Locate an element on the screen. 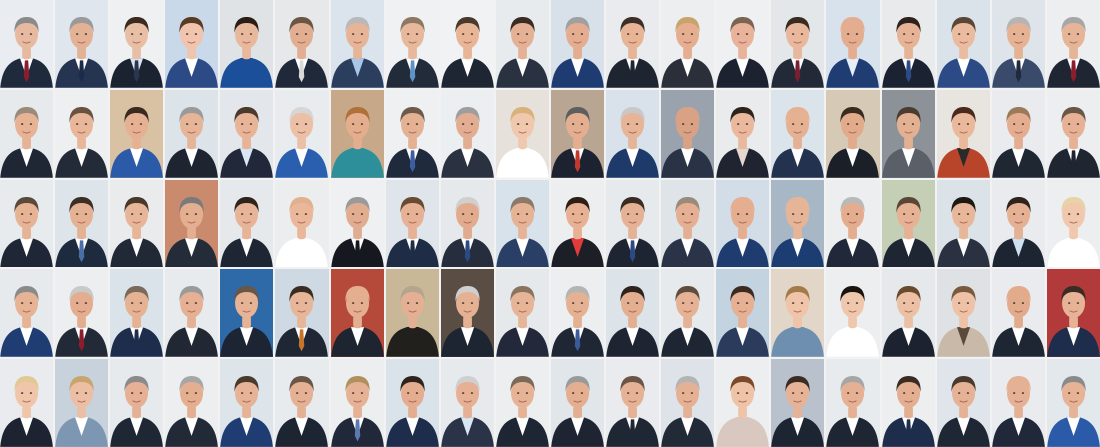 The image size is (1100, 447). portrait-tile-r1-c2 is located at coordinates (82, 44).